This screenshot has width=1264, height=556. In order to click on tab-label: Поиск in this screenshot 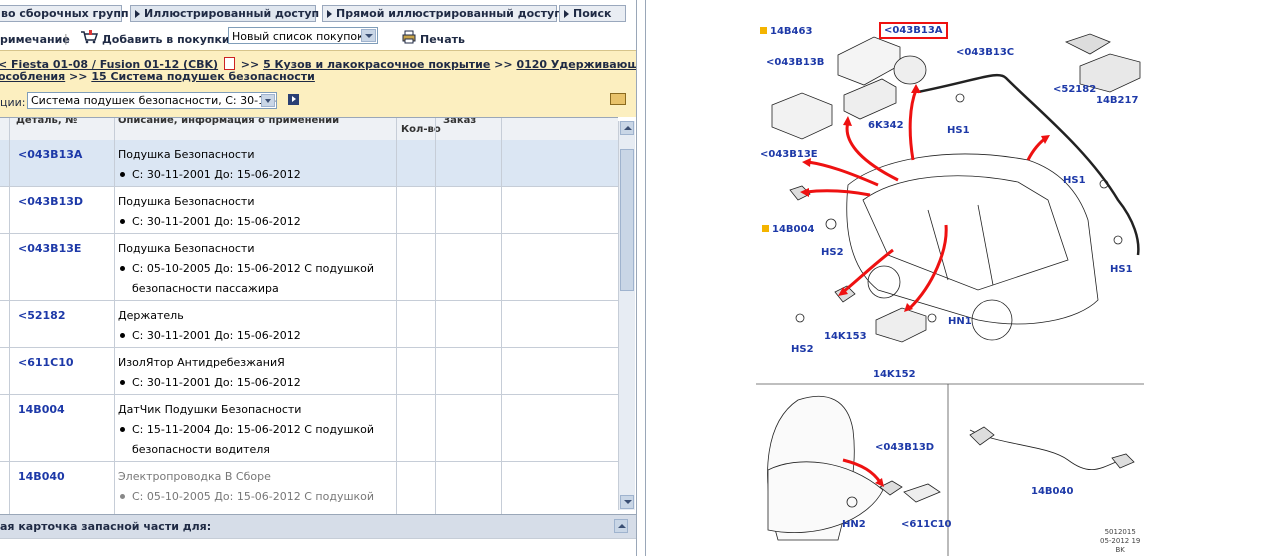, I will do `click(592, 13)`.